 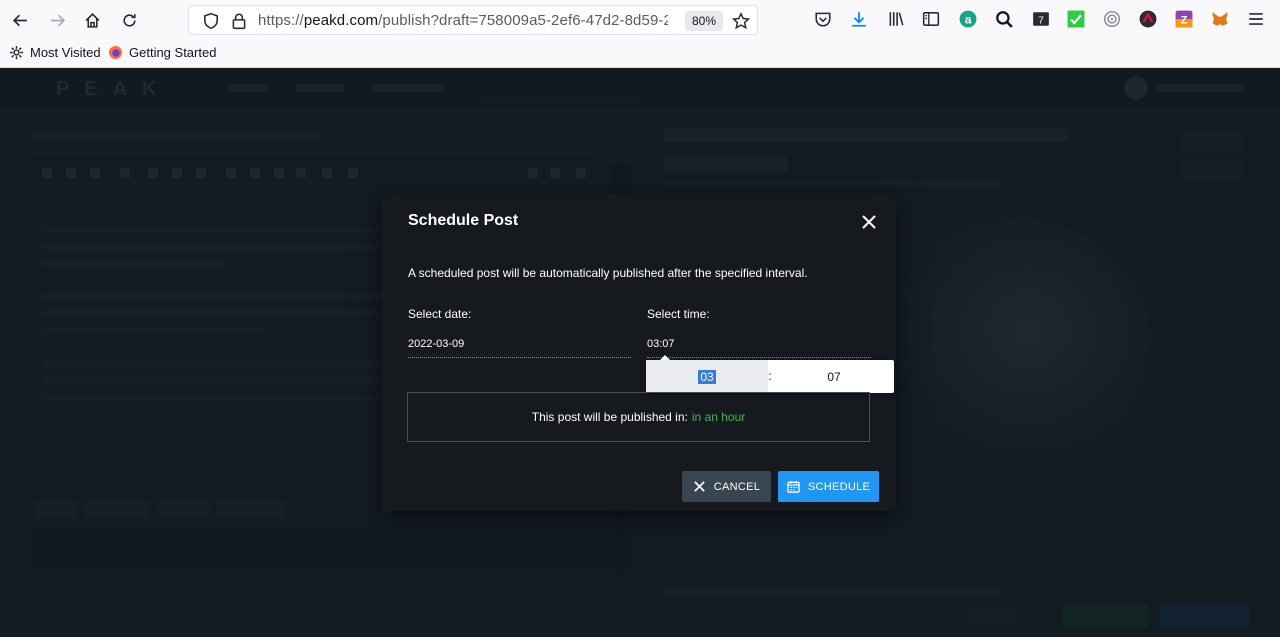 I want to click on library-icon, so click(x=896, y=19).